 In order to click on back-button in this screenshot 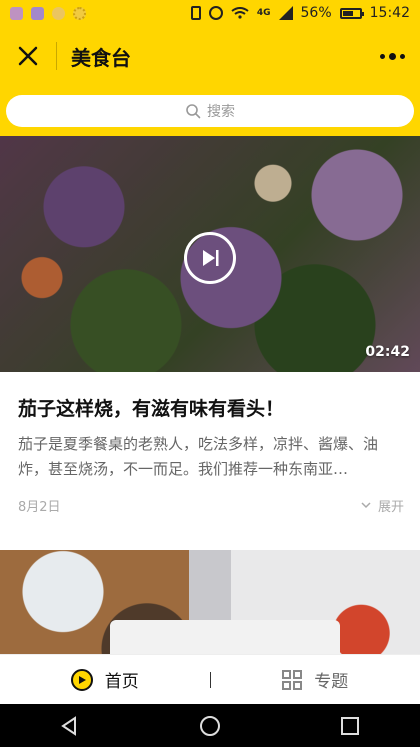, I will do `click(70, 726)`.